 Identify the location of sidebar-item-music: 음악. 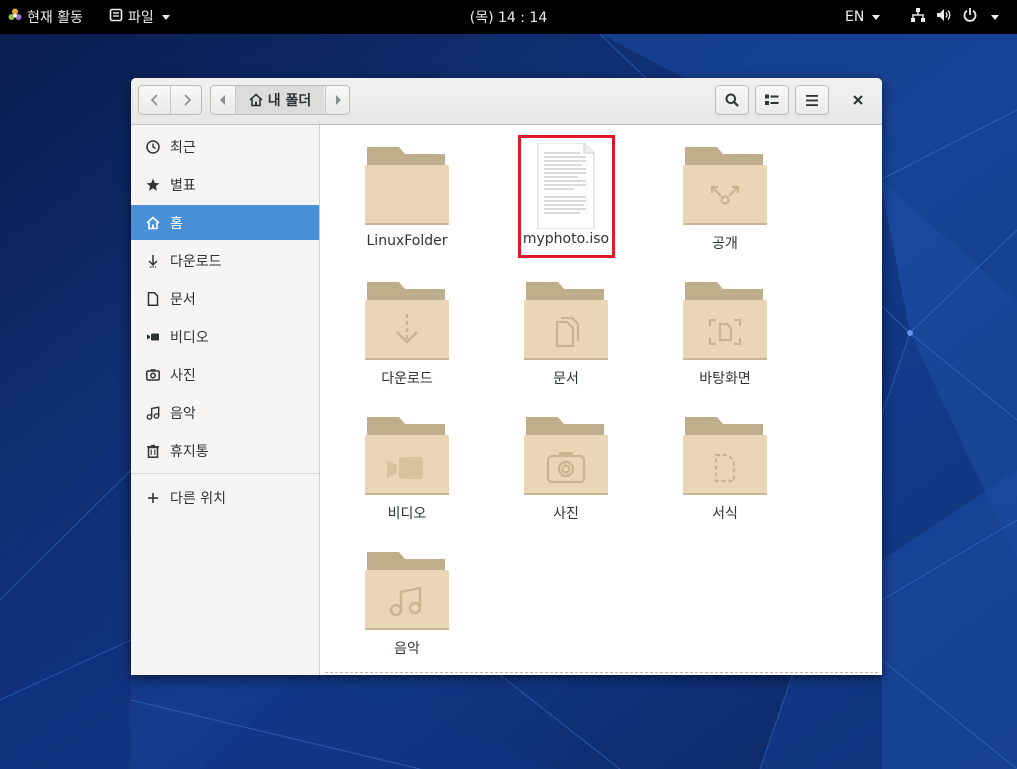
(225, 412).